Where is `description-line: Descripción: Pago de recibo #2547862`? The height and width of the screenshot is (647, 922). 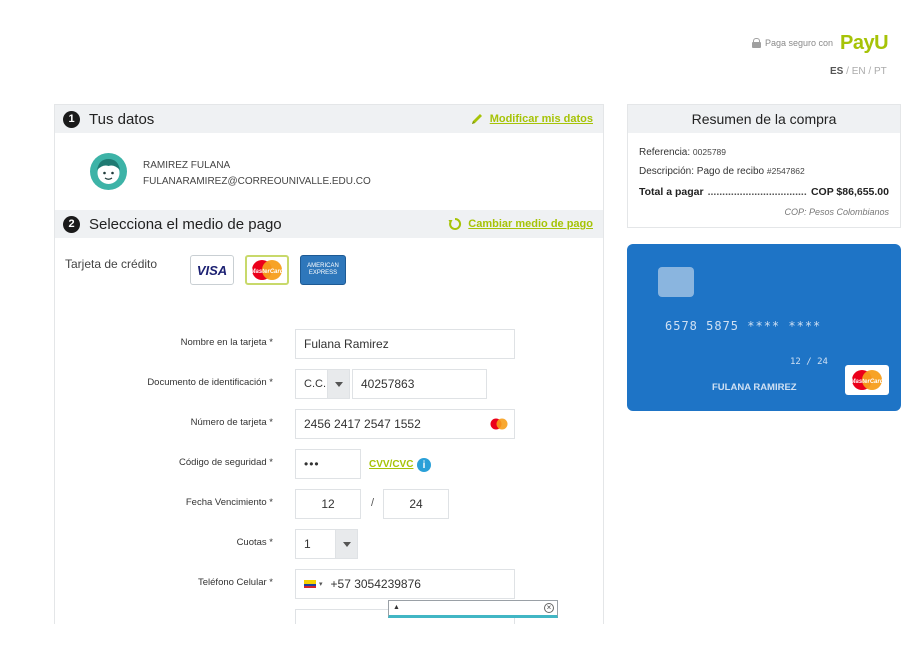 description-line: Descripción: Pago de recibo #2547862 is located at coordinates (722, 171).